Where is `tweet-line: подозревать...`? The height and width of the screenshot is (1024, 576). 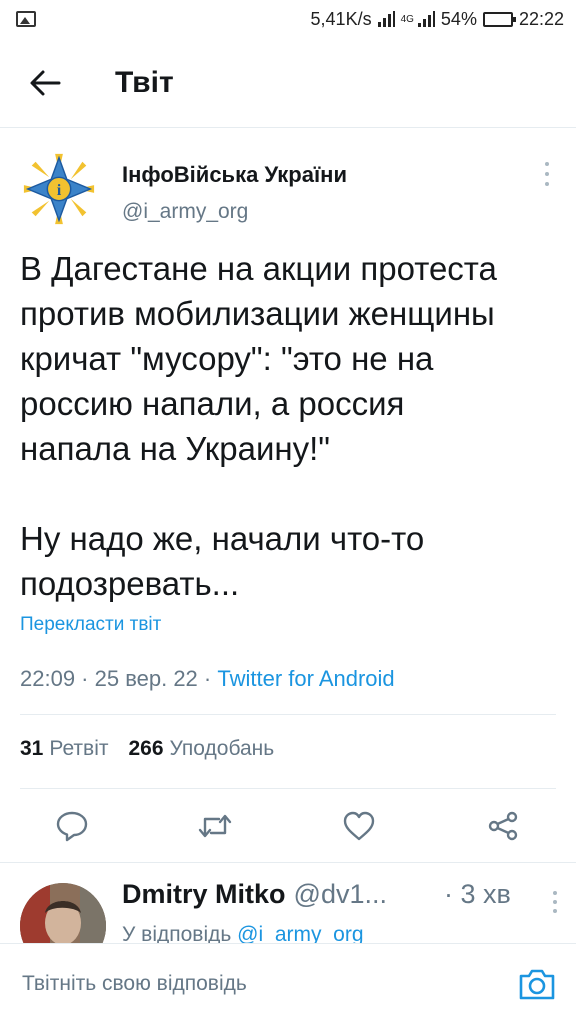
tweet-line: подозревать... is located at coordinates (130, 583).